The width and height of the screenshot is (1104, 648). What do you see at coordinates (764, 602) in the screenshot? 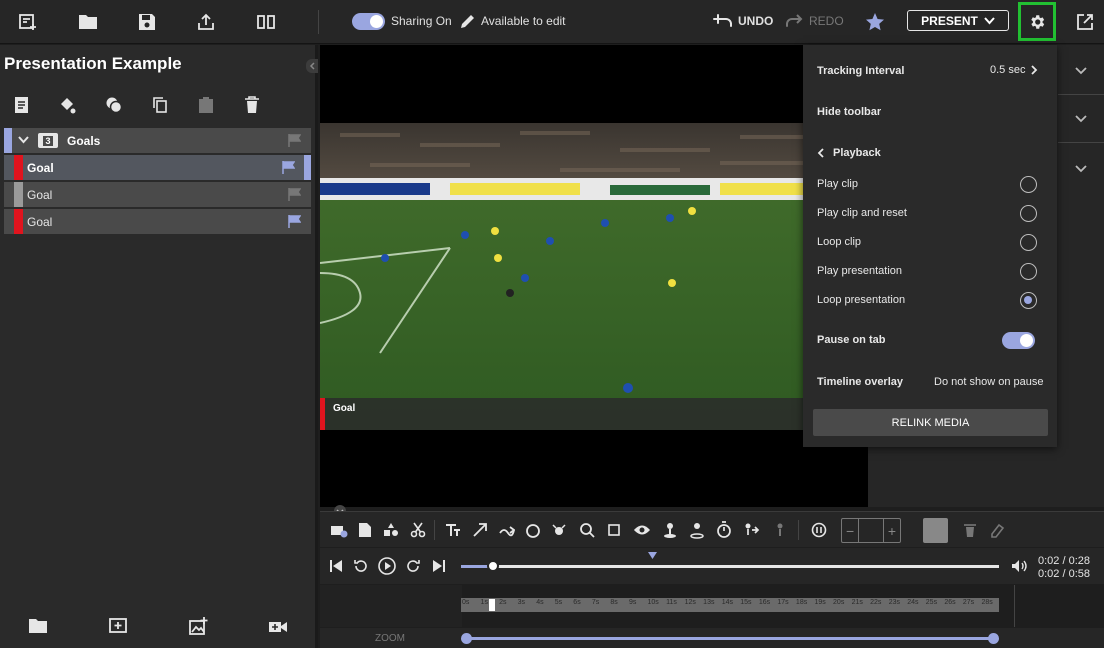
I see `timeline-tick-label: 16s` at bounding box center [764, 602].